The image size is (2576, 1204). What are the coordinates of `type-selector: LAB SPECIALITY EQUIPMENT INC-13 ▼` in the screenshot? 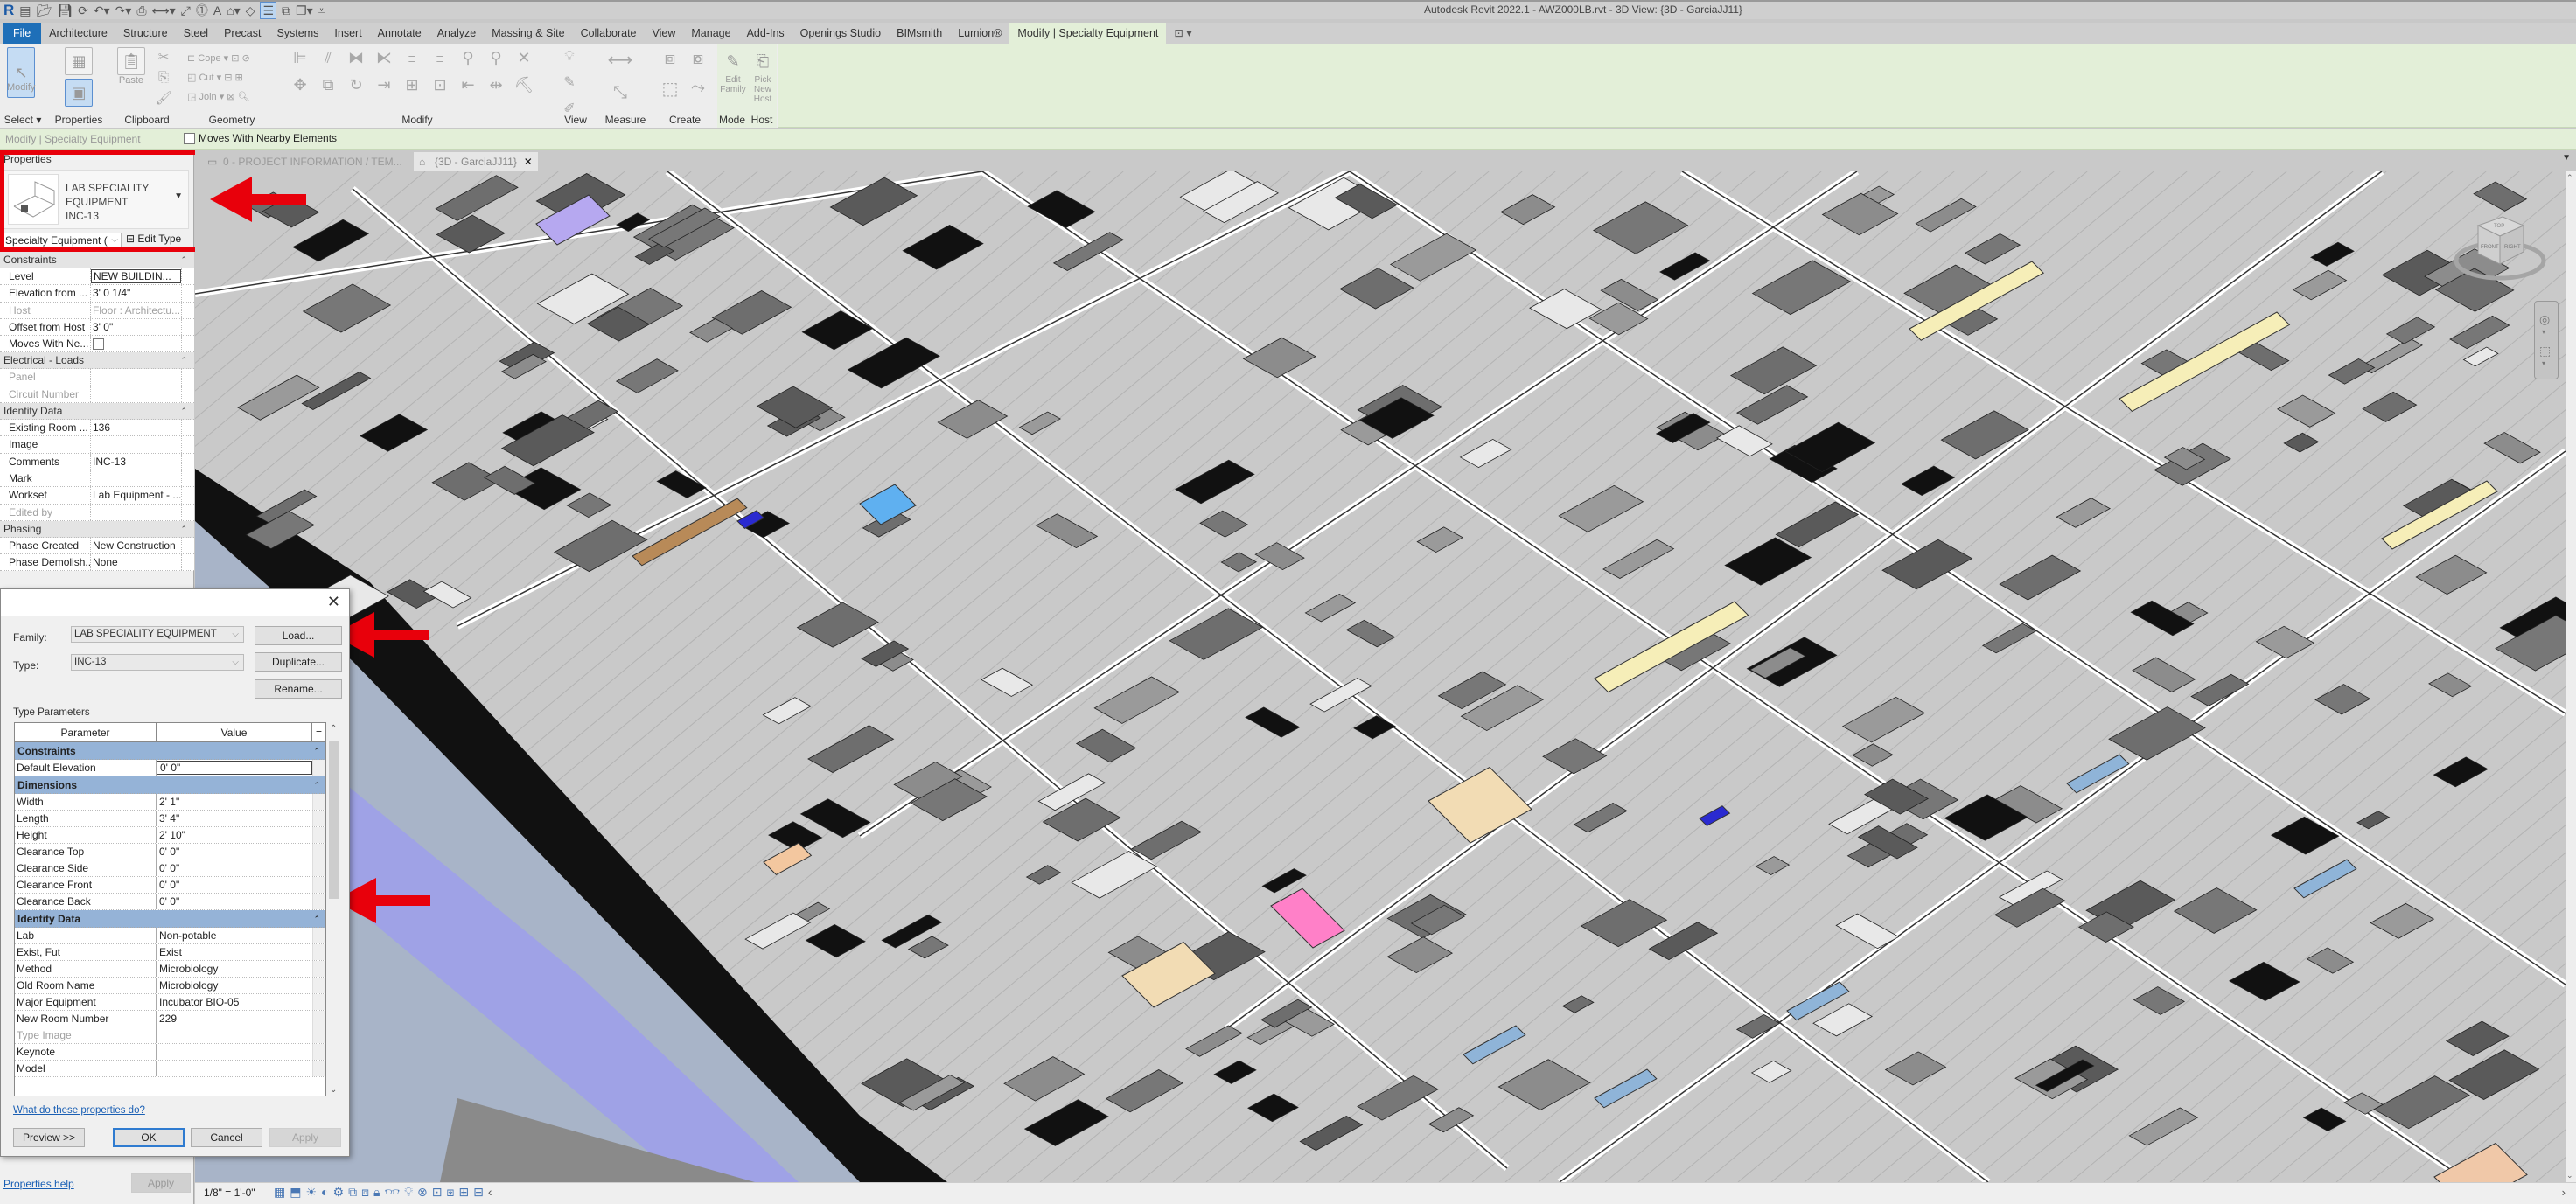 It's located at (96, 199).